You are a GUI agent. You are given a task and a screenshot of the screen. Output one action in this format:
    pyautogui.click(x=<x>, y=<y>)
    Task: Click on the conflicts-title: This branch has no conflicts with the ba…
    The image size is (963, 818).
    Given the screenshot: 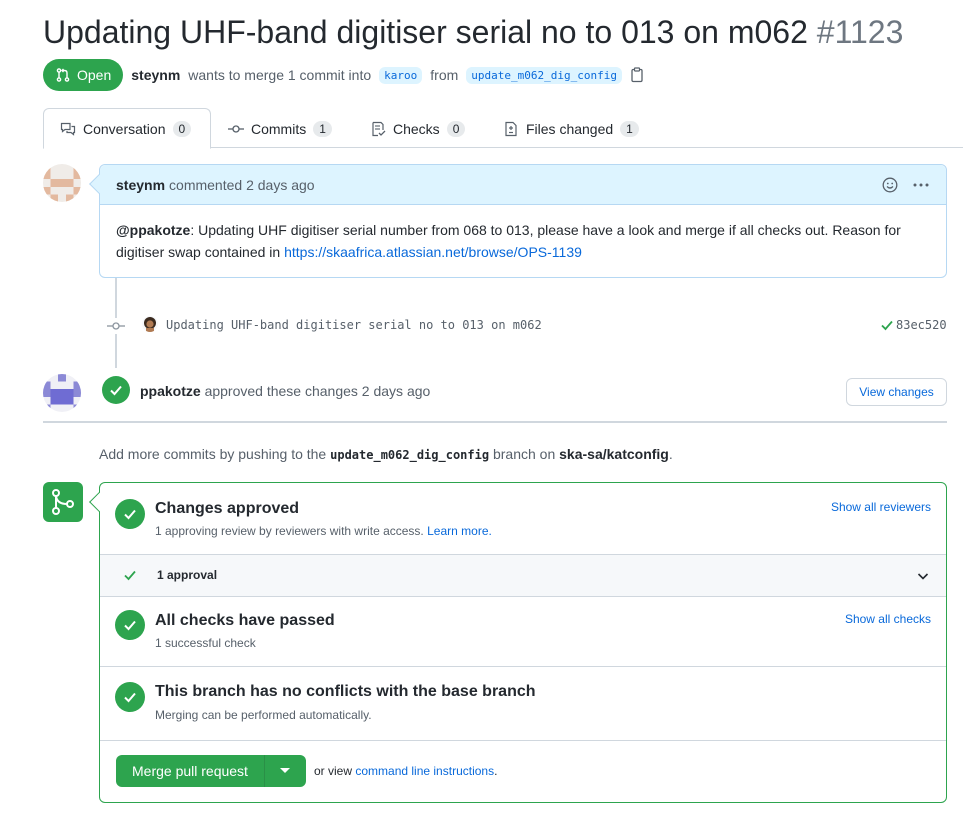 What is the action you would take?
    pyautogui.click(x=345, y=691)
    